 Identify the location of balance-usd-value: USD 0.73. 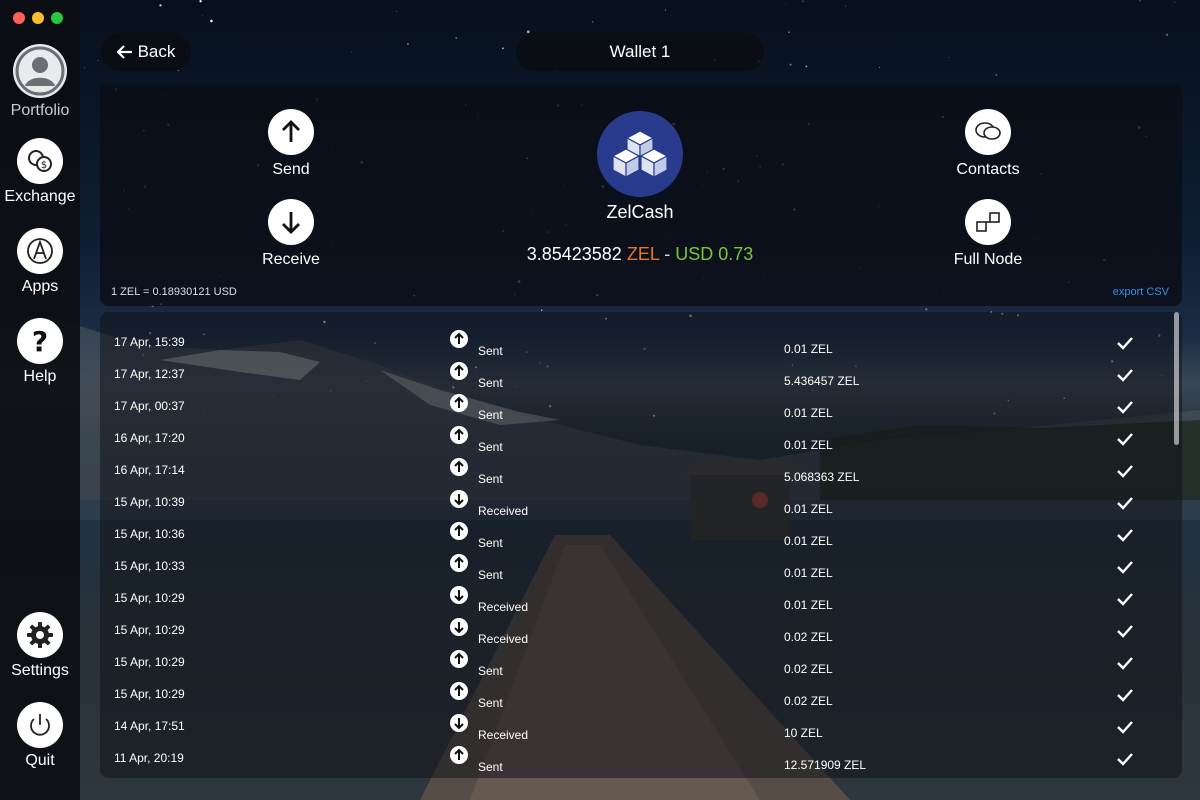
(714, 254).